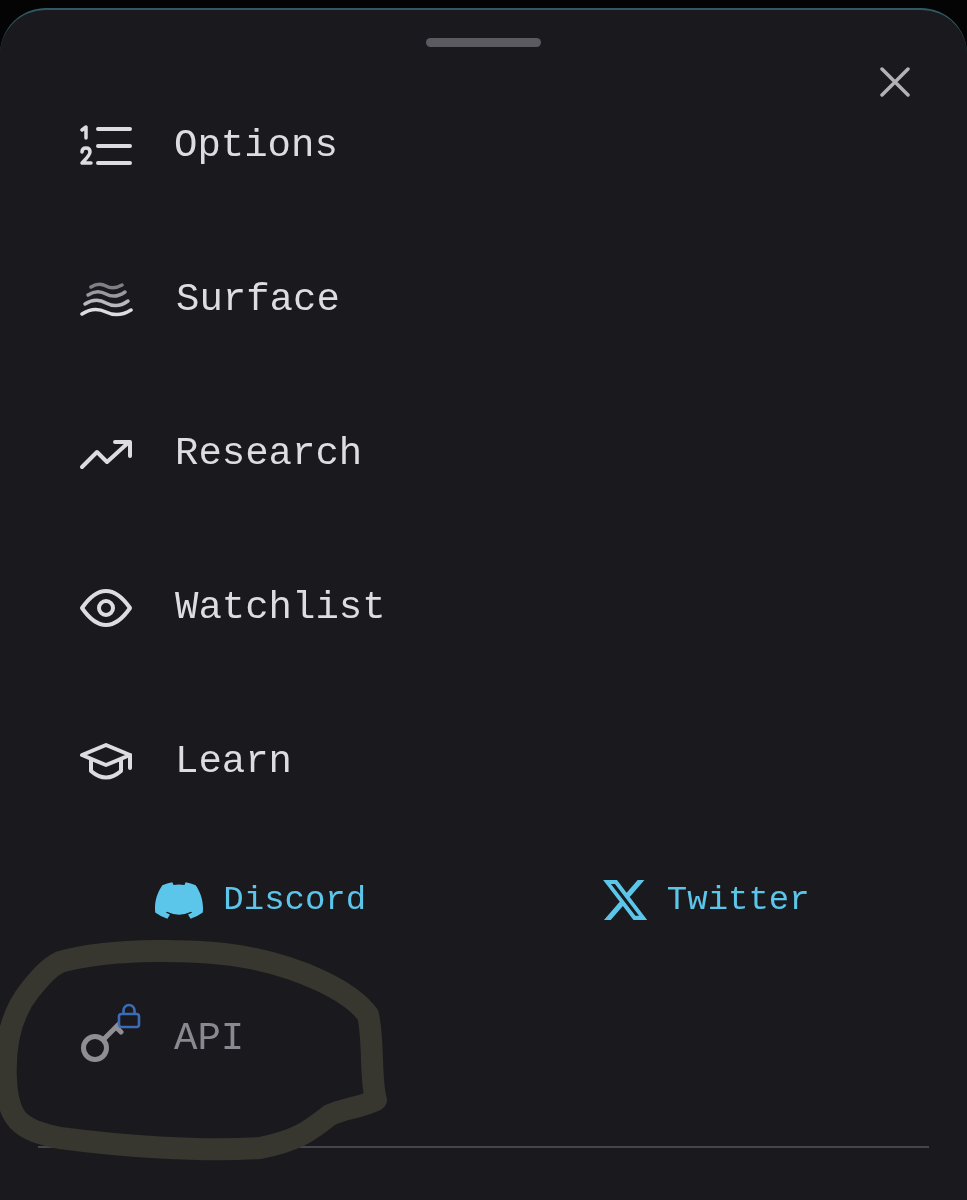  Describe the element at coordinates (261, 900) in the screenshot. I see `social-link: Discord` at that location.